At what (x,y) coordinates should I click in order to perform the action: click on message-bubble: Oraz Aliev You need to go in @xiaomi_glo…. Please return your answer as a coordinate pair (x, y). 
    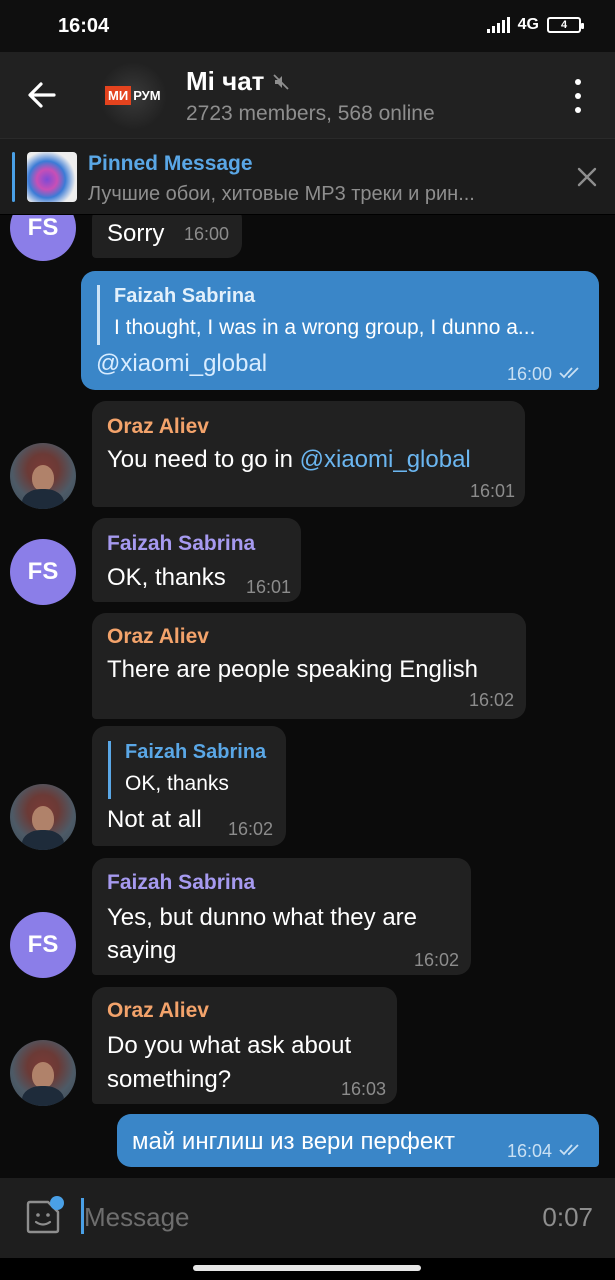
    Looking at the image, I should click on (308, 454).